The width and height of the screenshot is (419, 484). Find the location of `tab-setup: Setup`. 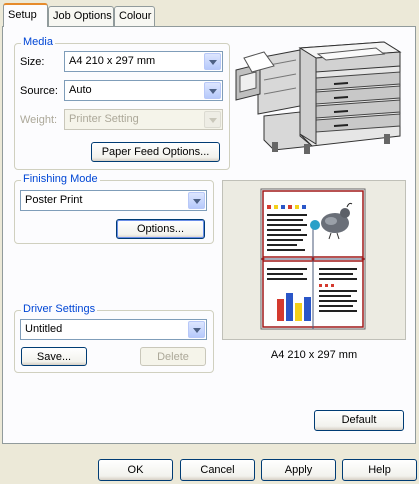

tab-setup: Setup is located at coordinates (25, 15).